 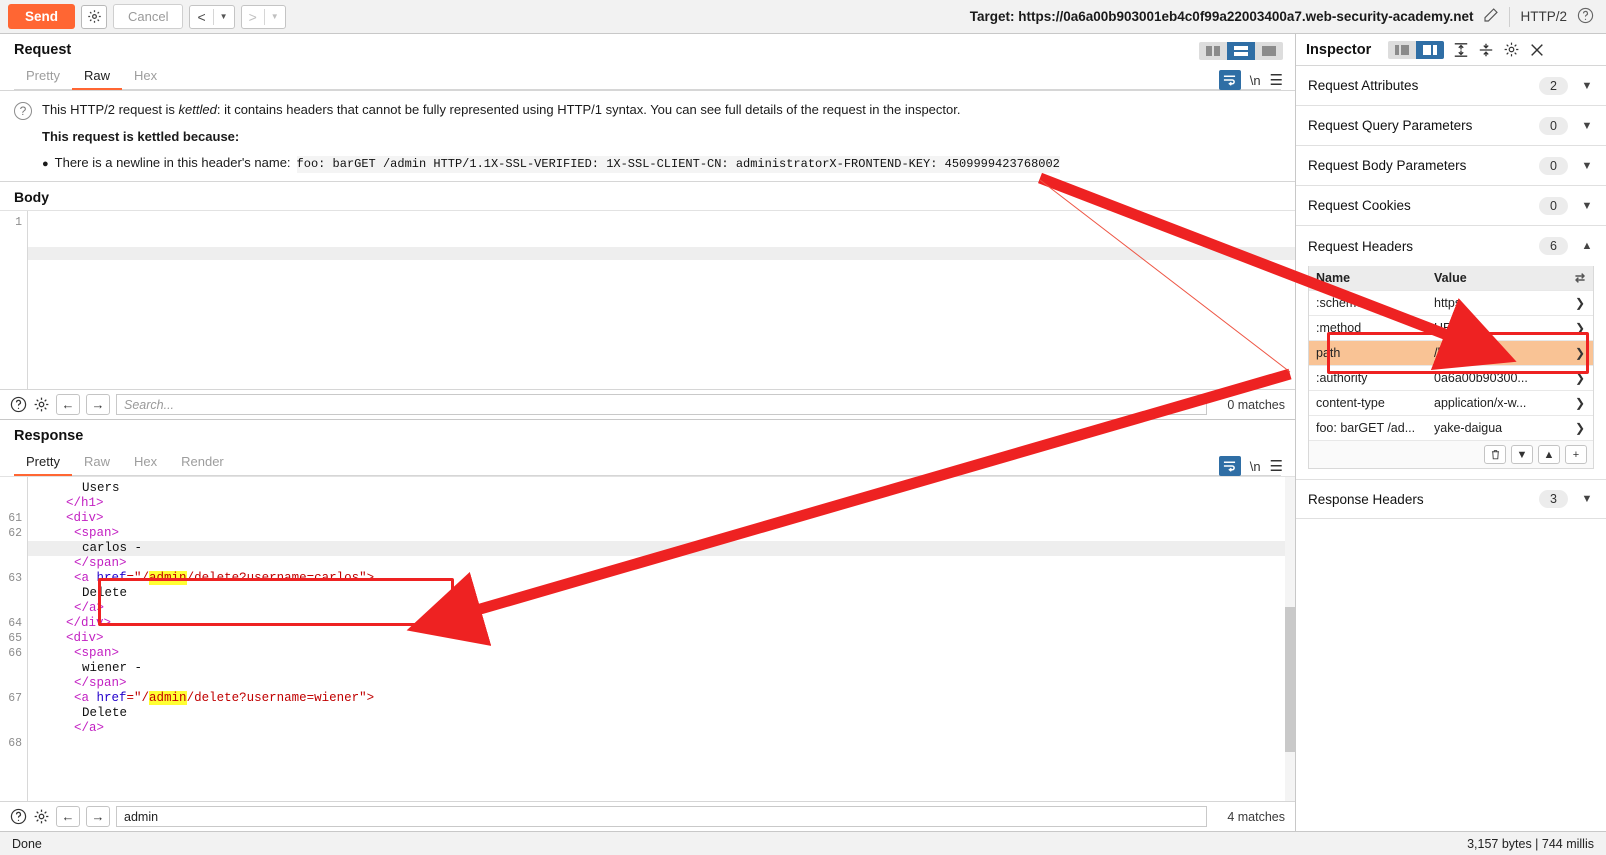 What do you see at coordinates (89, 608) in the screenshot?
I see `code-token: </a>` at bounding box center [89, 608].